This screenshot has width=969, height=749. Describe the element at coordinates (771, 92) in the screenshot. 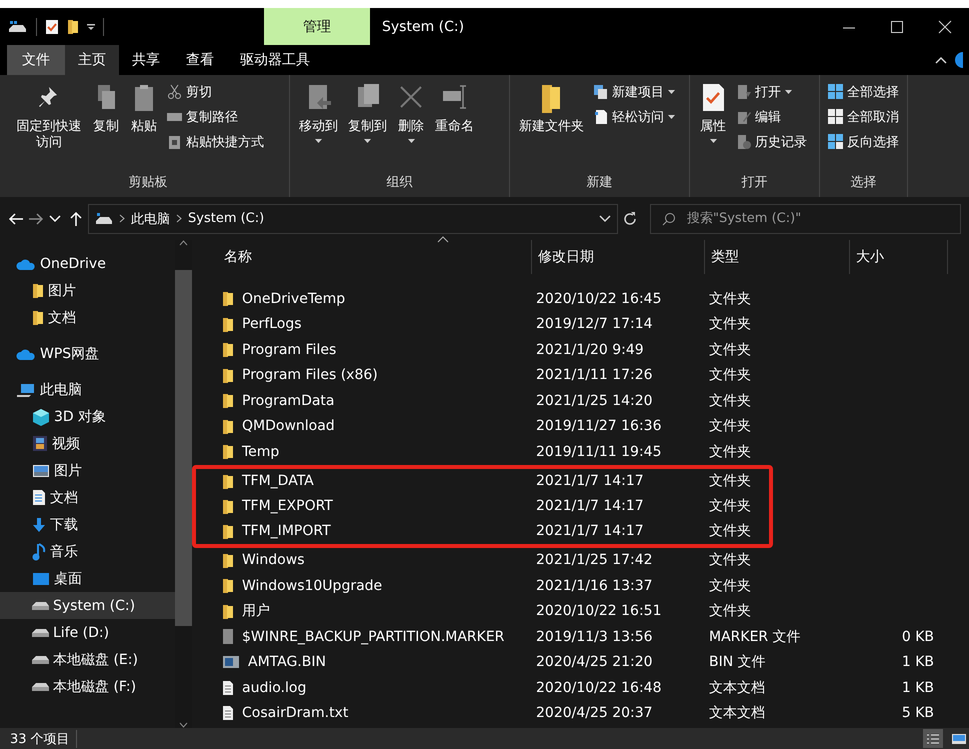

I see `ribbon-button: 打开` at that location.